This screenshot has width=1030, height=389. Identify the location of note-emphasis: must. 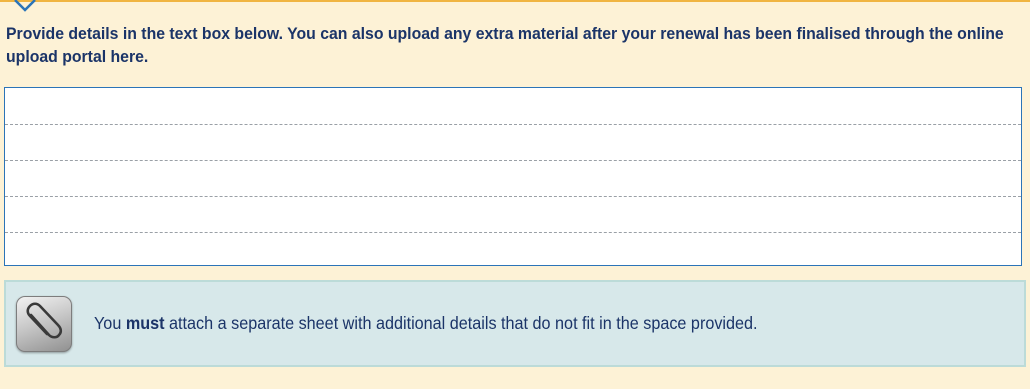
(145, 323).